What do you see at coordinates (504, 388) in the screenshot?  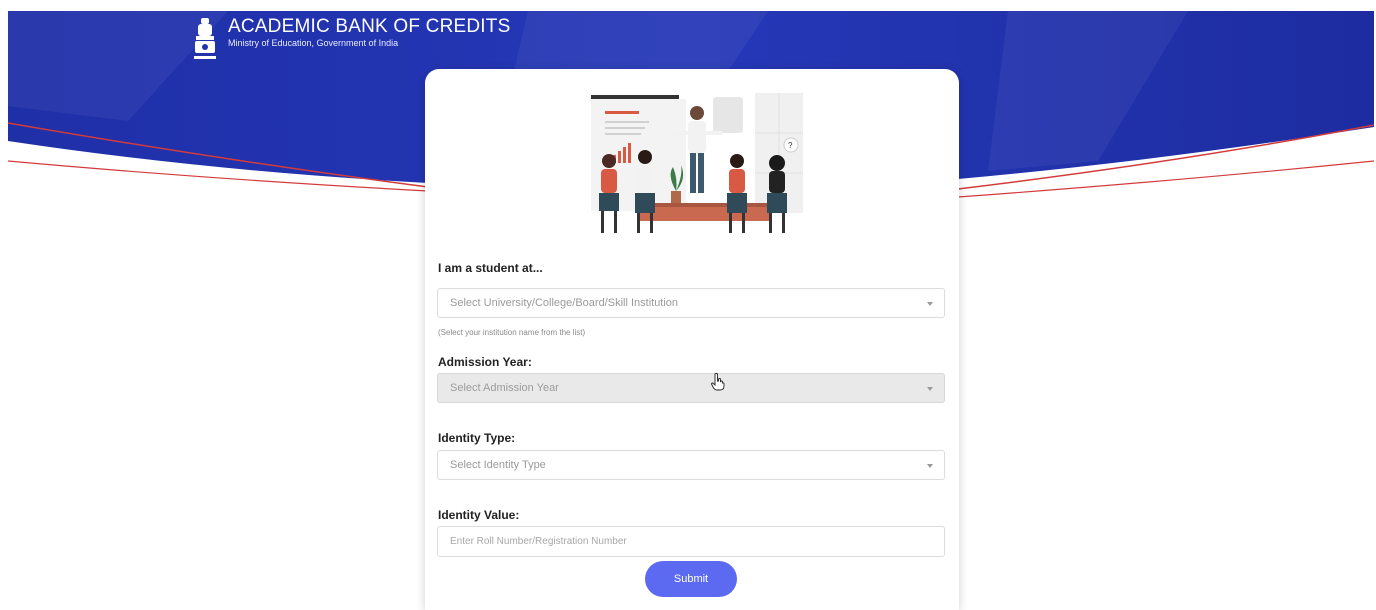 I see `admission-year-placeholder: Select Admission Year` at bounding box center [504, 388].